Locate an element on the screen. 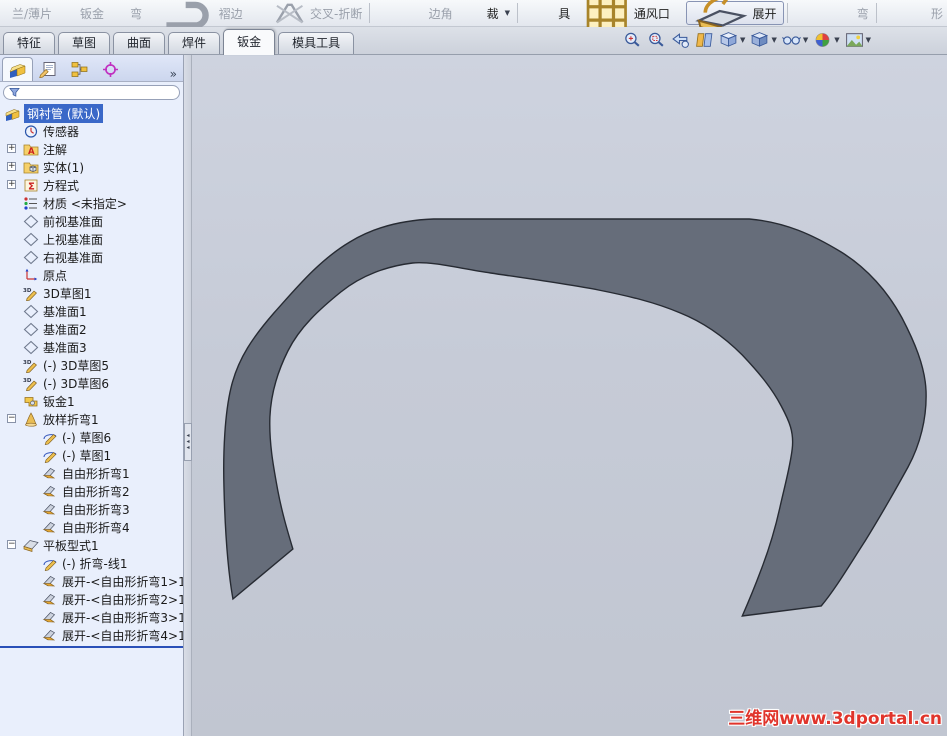 This screenshot has width=947, height=736. tree-item-label: 展开-<自由形折弯3>1 is located at coordinates (122, 617).